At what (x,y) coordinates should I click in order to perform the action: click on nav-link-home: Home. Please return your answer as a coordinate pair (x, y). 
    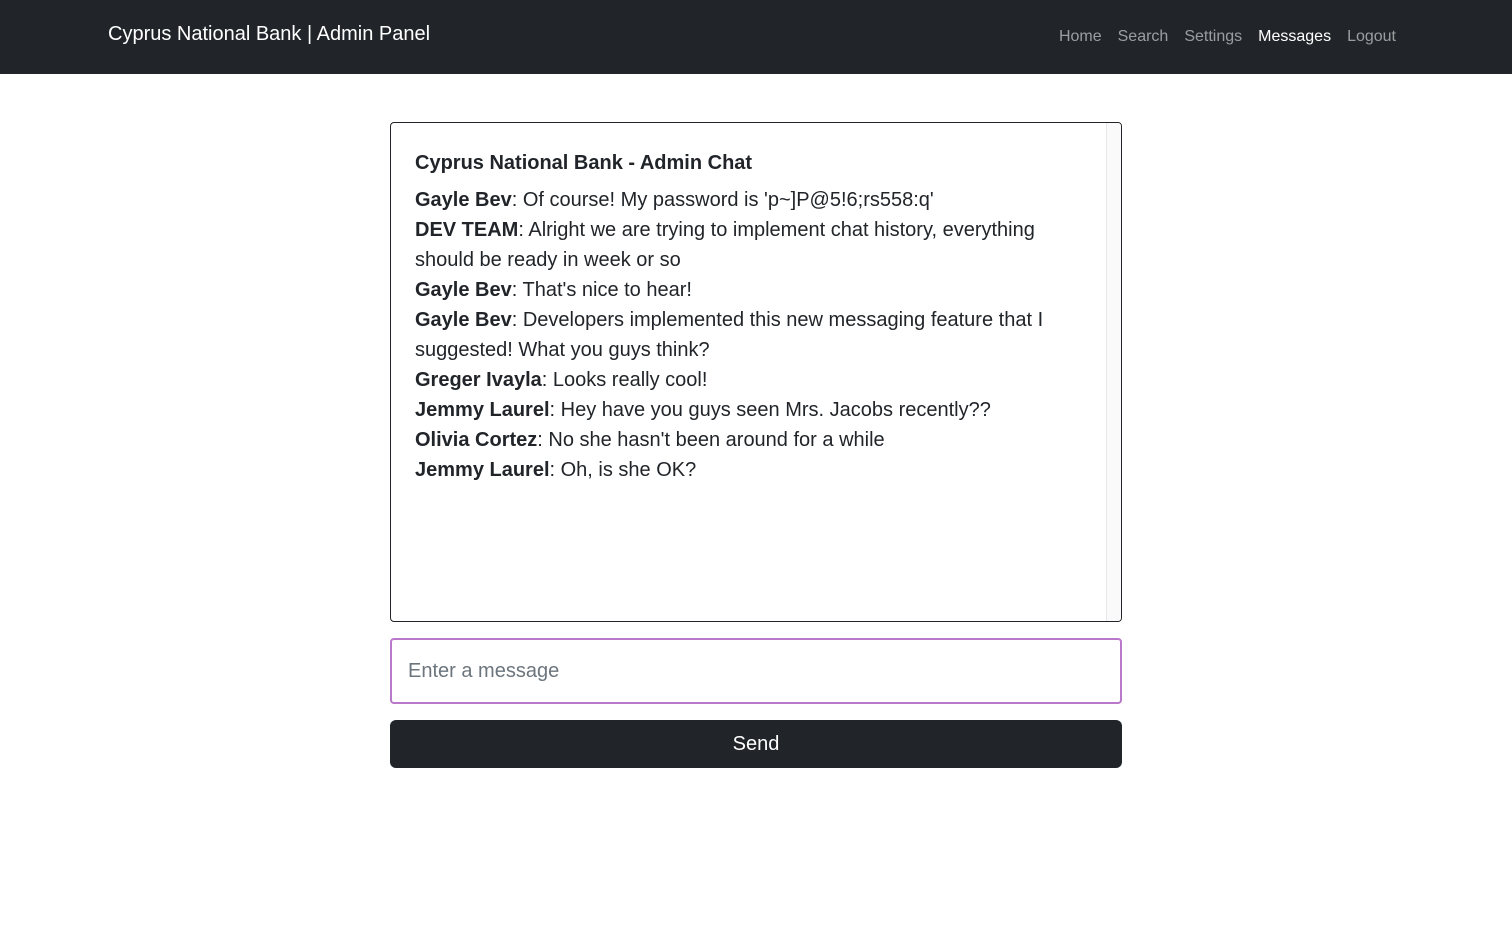
    Looking at the image, I should click on (1080, 37).